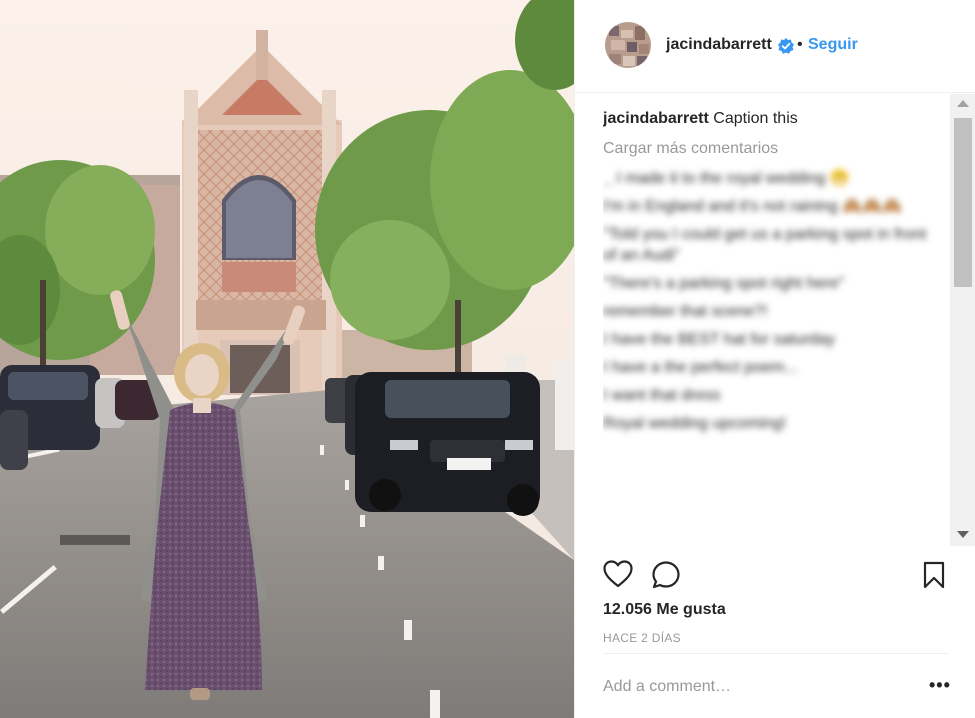 Image resolution: width=975 pixels, height=718 pixels. What do you see at coordinates (664, 610) in the screenshot?
I see `likes-count: 12.056 Me gusta` at bounding box center [664, 610].